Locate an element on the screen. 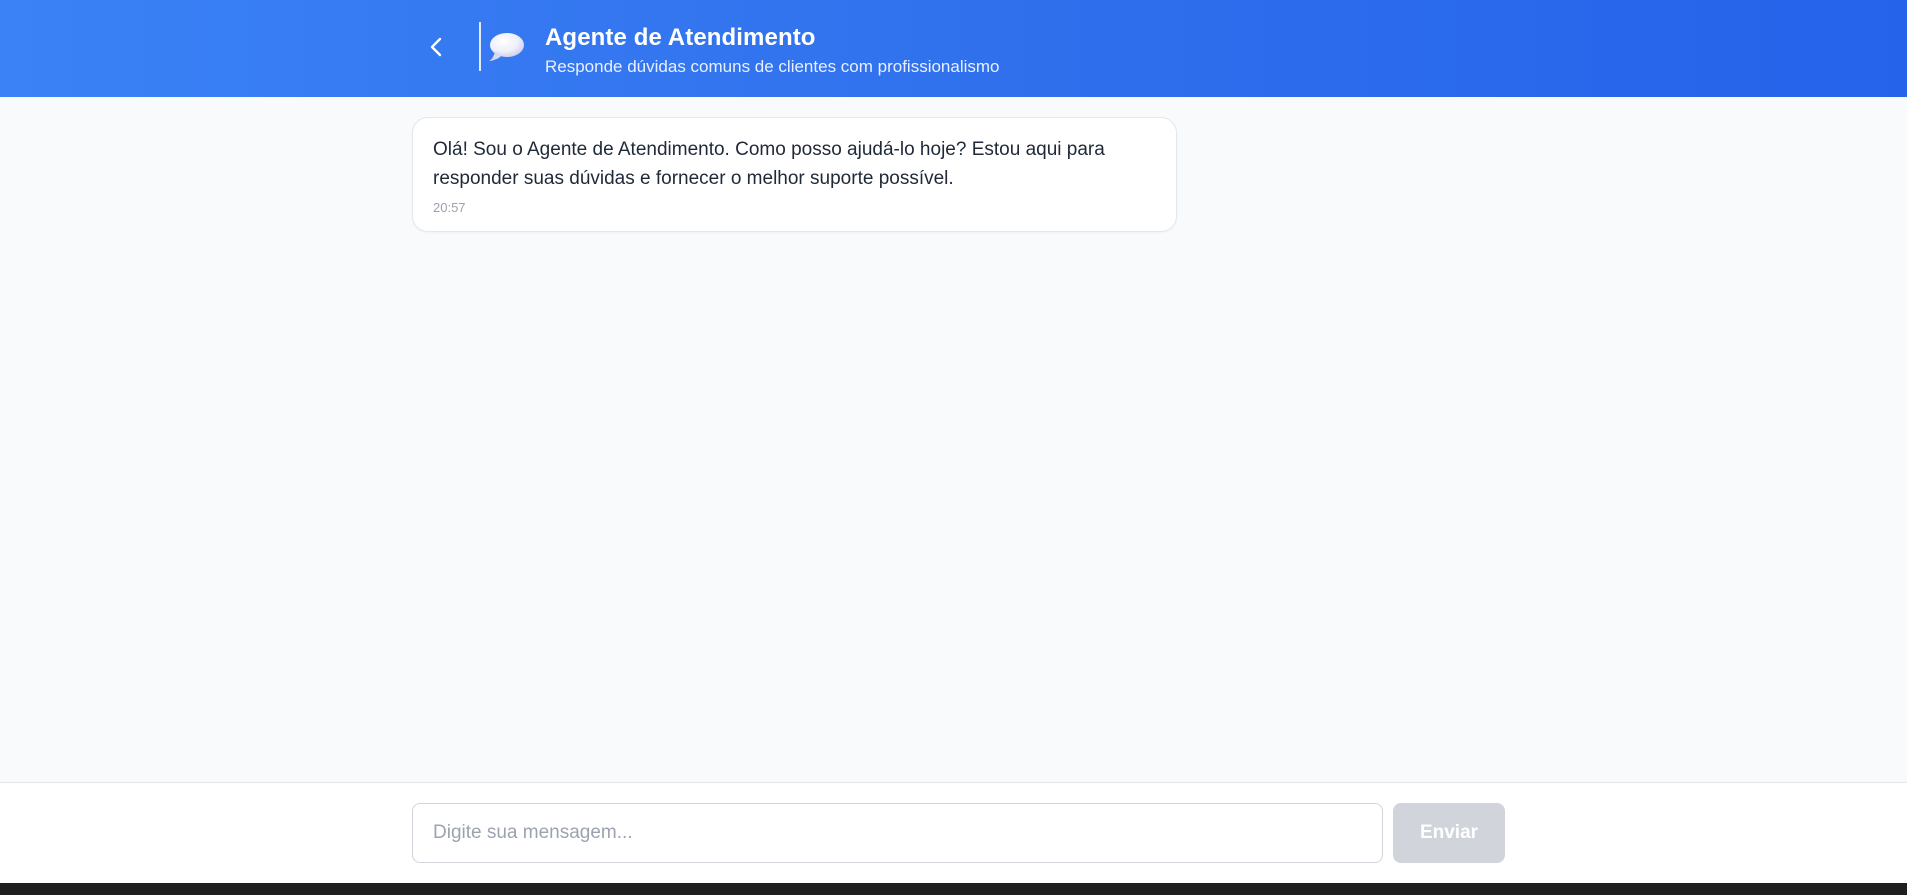 This screenshot has width=1907, height=895. os-taskbar is located at coordinates (953, 889).